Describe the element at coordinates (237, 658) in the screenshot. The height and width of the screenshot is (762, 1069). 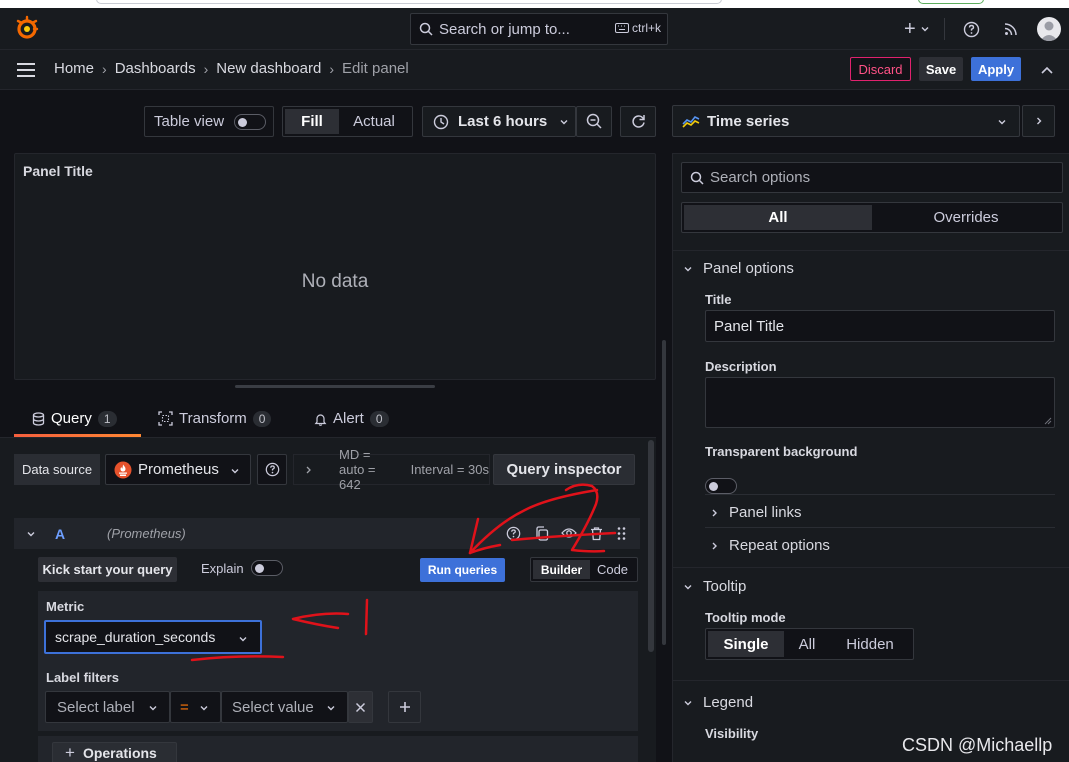
I see `annotation-underline-metric` at that location.